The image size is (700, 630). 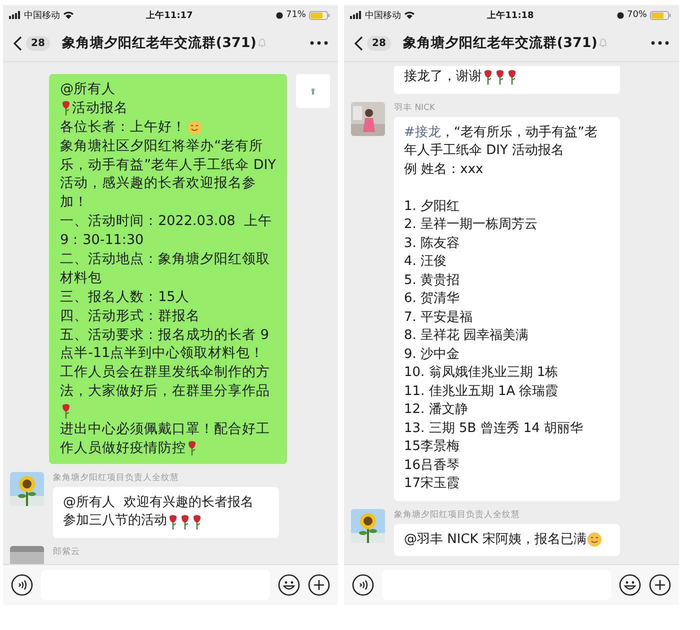 I want to click on message-text: 二、活动地点：象角塘夕阳红领取, so click(x=165, y=259).